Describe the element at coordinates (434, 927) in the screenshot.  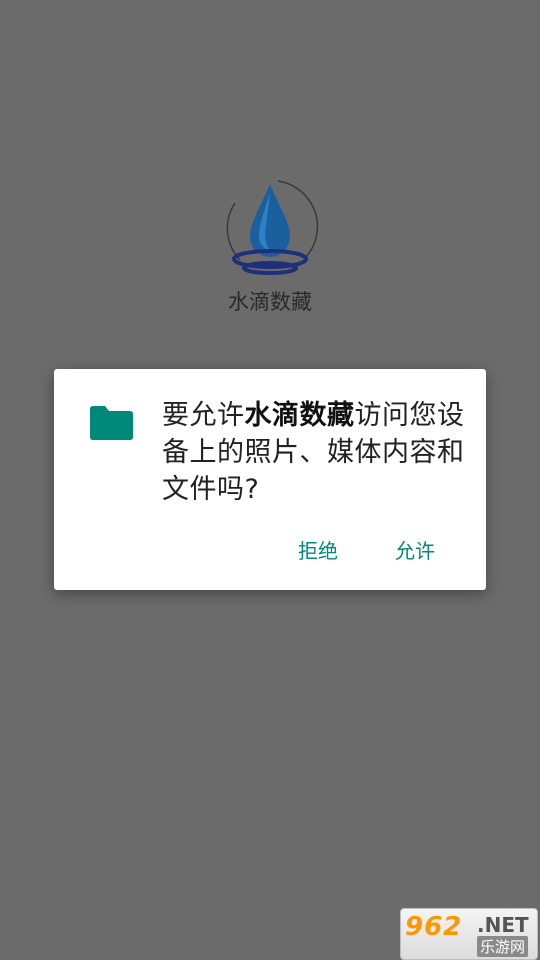
I see `watermark-digits: 962` at that location.